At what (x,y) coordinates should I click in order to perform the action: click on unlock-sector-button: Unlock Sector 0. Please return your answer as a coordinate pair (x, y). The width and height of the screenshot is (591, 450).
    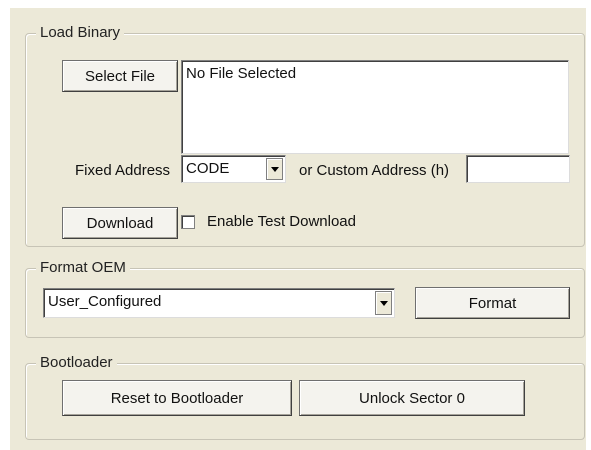
    Looking at the image, I should click on (412, 398).